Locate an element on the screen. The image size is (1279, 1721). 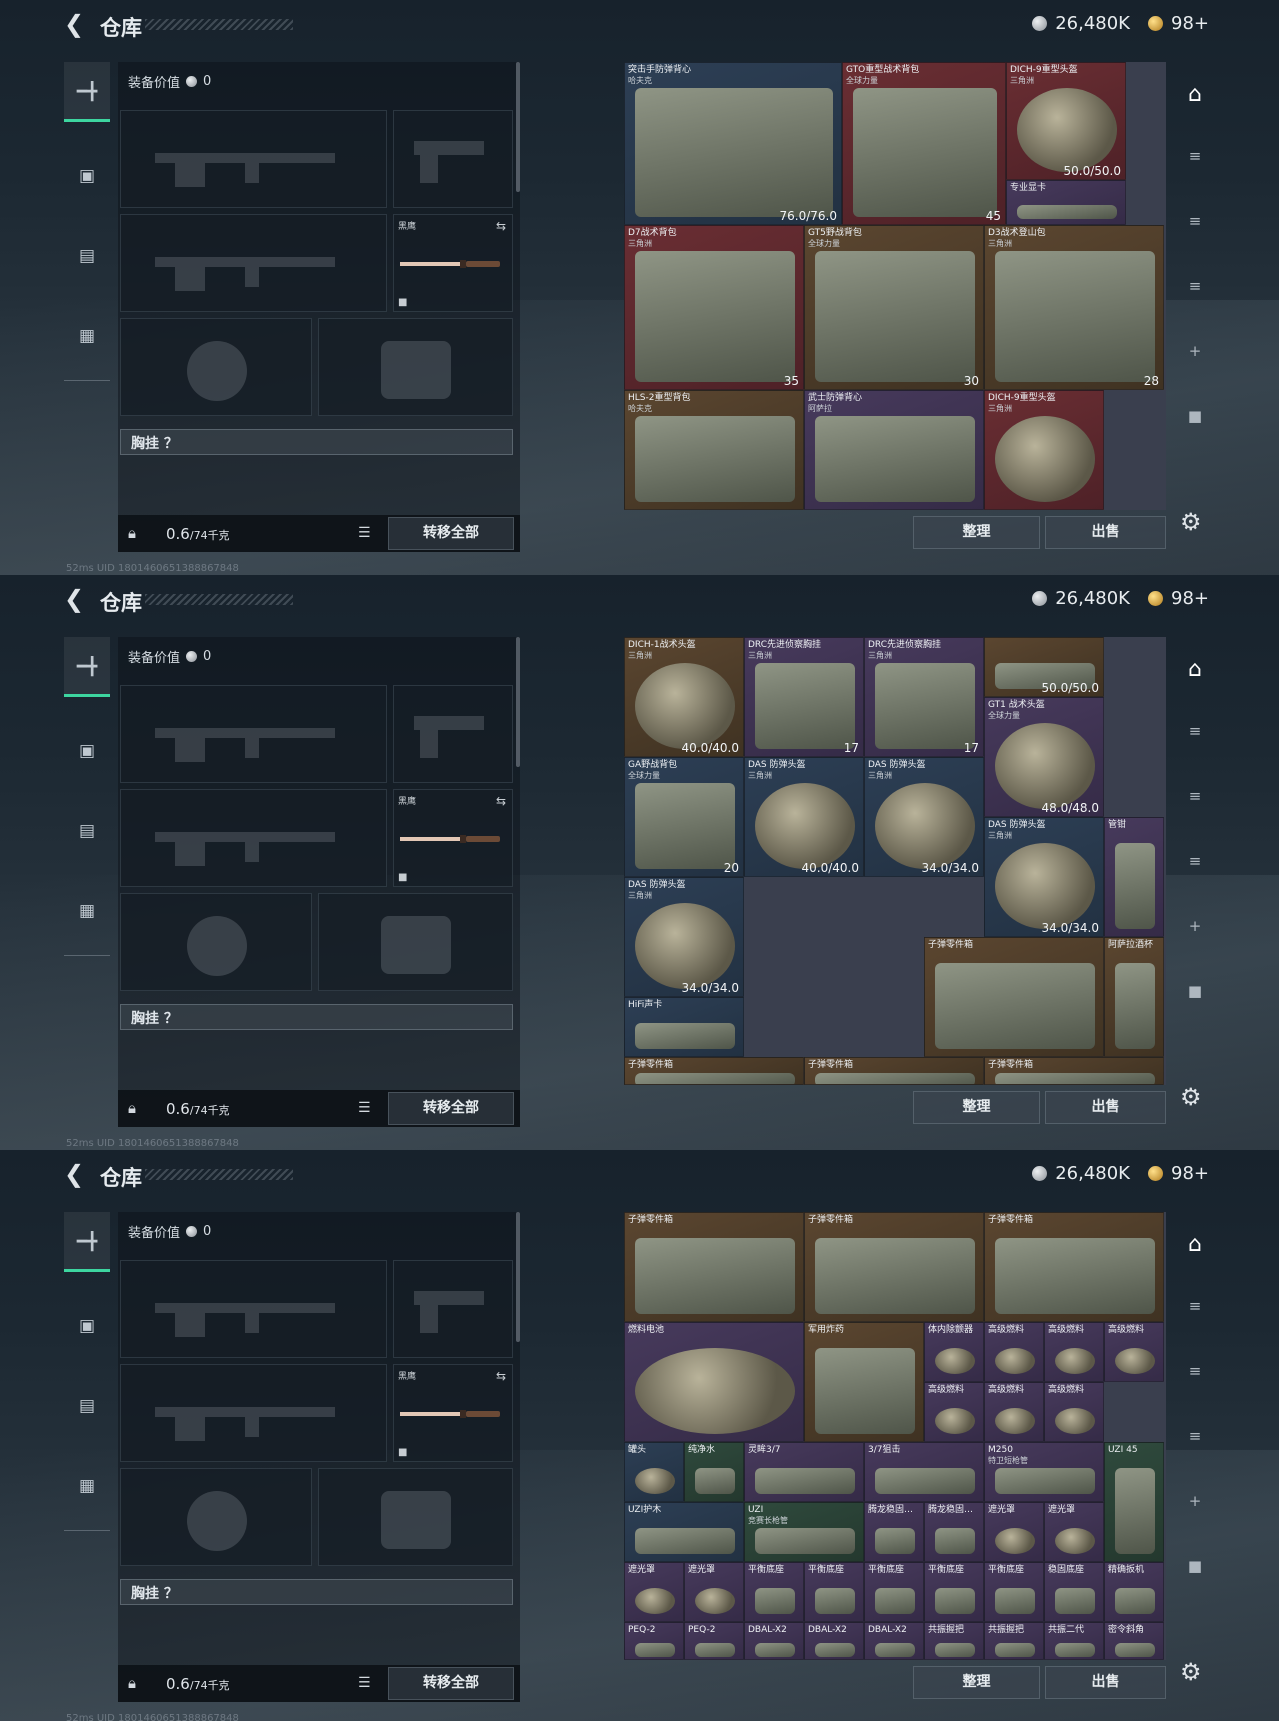
inventory-item: DICH-9重型头盔 三角洲 is located at coordinates (1044, 450).